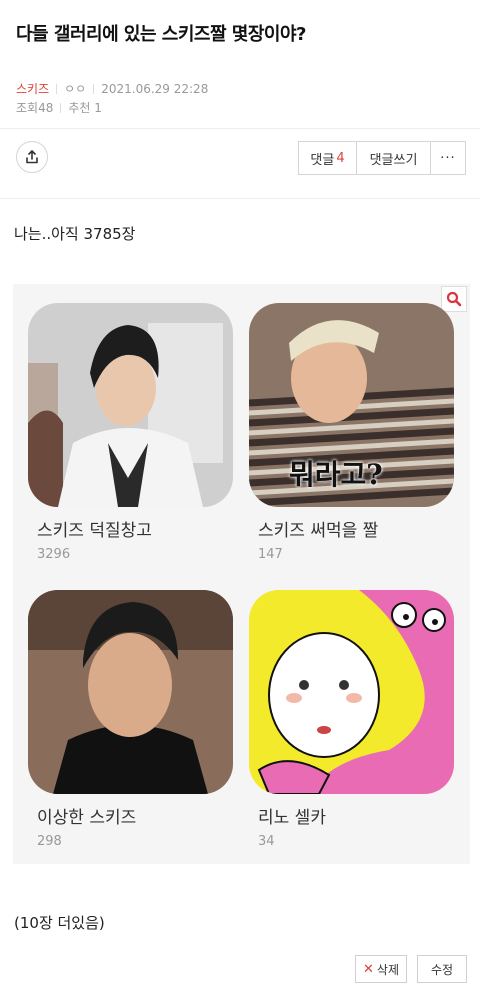 This screenshot has width=480, height=1000. I want to click on recommend-label: 추천, so click(79, 108).